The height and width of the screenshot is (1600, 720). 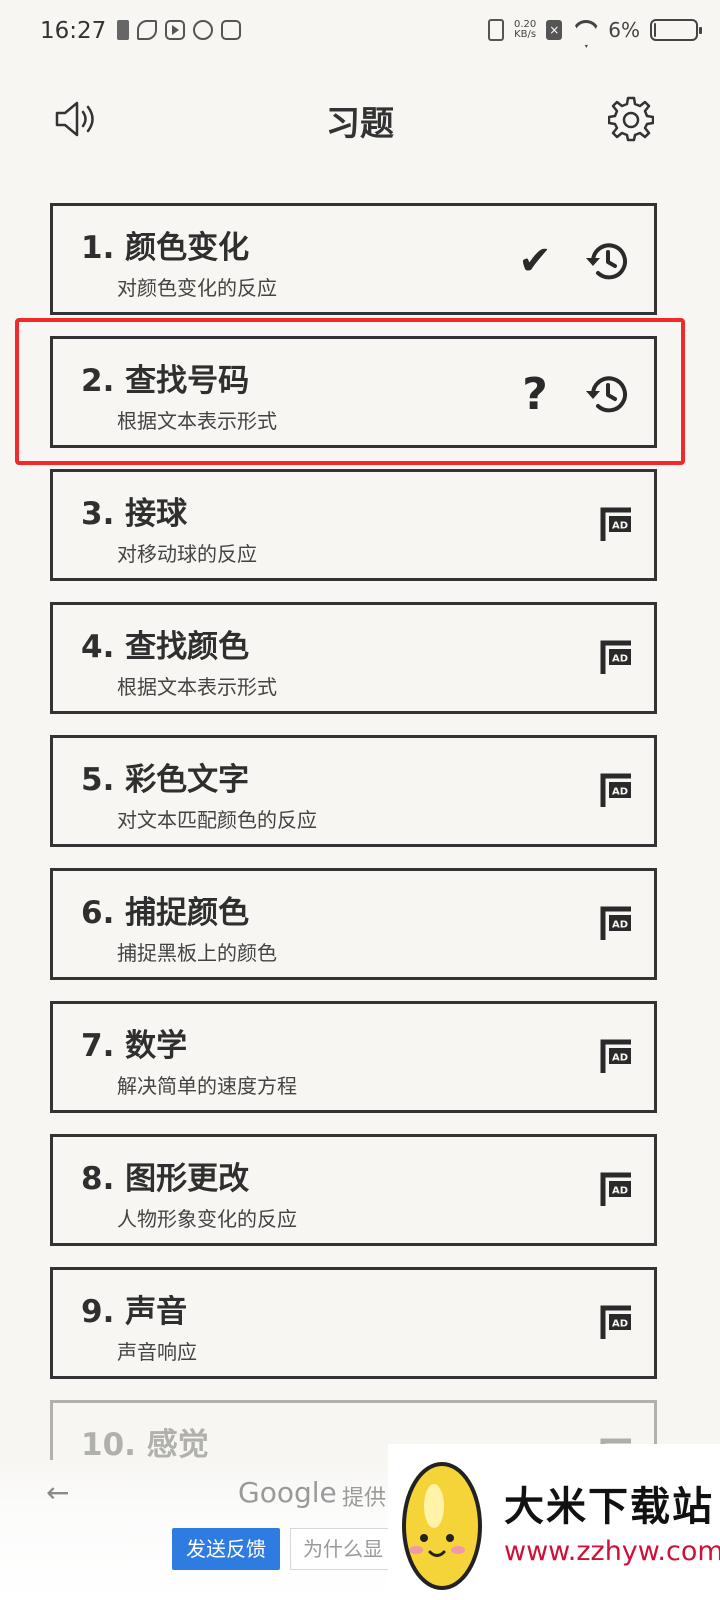 I want to click on system-icons: 0.20 KB/s × 6%, so click(x=595, y=30).